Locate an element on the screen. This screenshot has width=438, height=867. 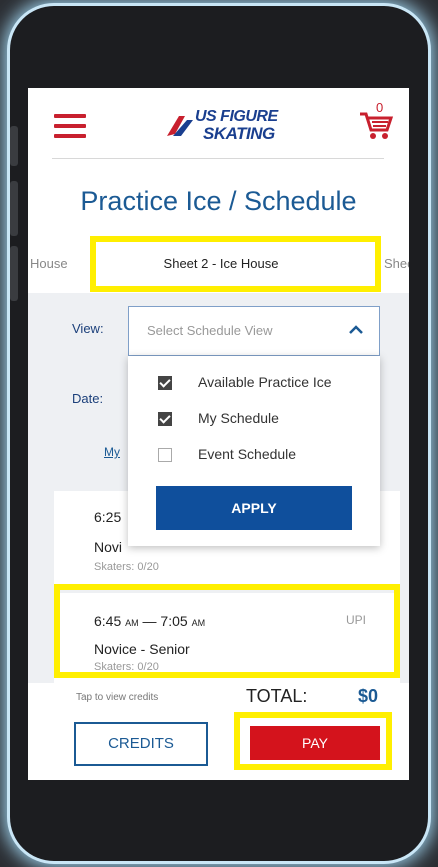
session-time: 6:25 is located at coordinates (108, 517).